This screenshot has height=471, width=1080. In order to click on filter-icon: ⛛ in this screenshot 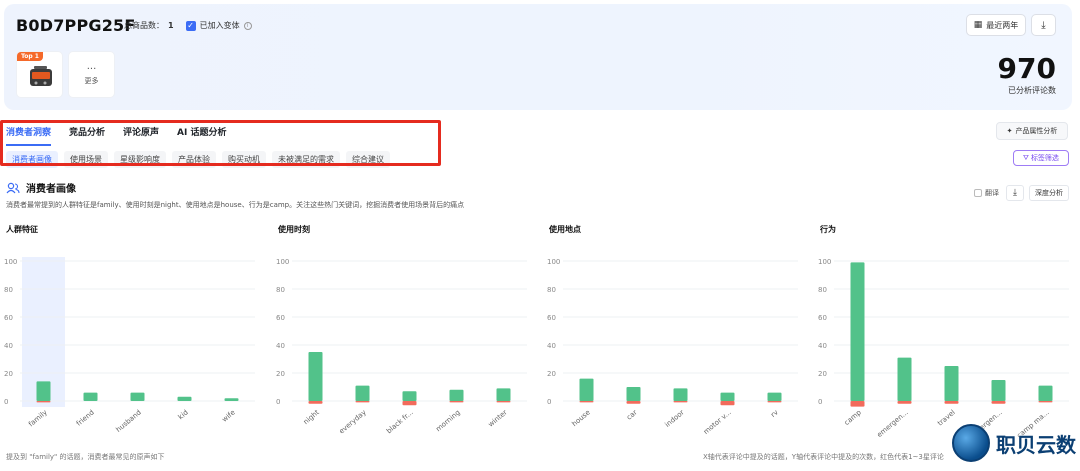, I will do `click(1026, 157)`.